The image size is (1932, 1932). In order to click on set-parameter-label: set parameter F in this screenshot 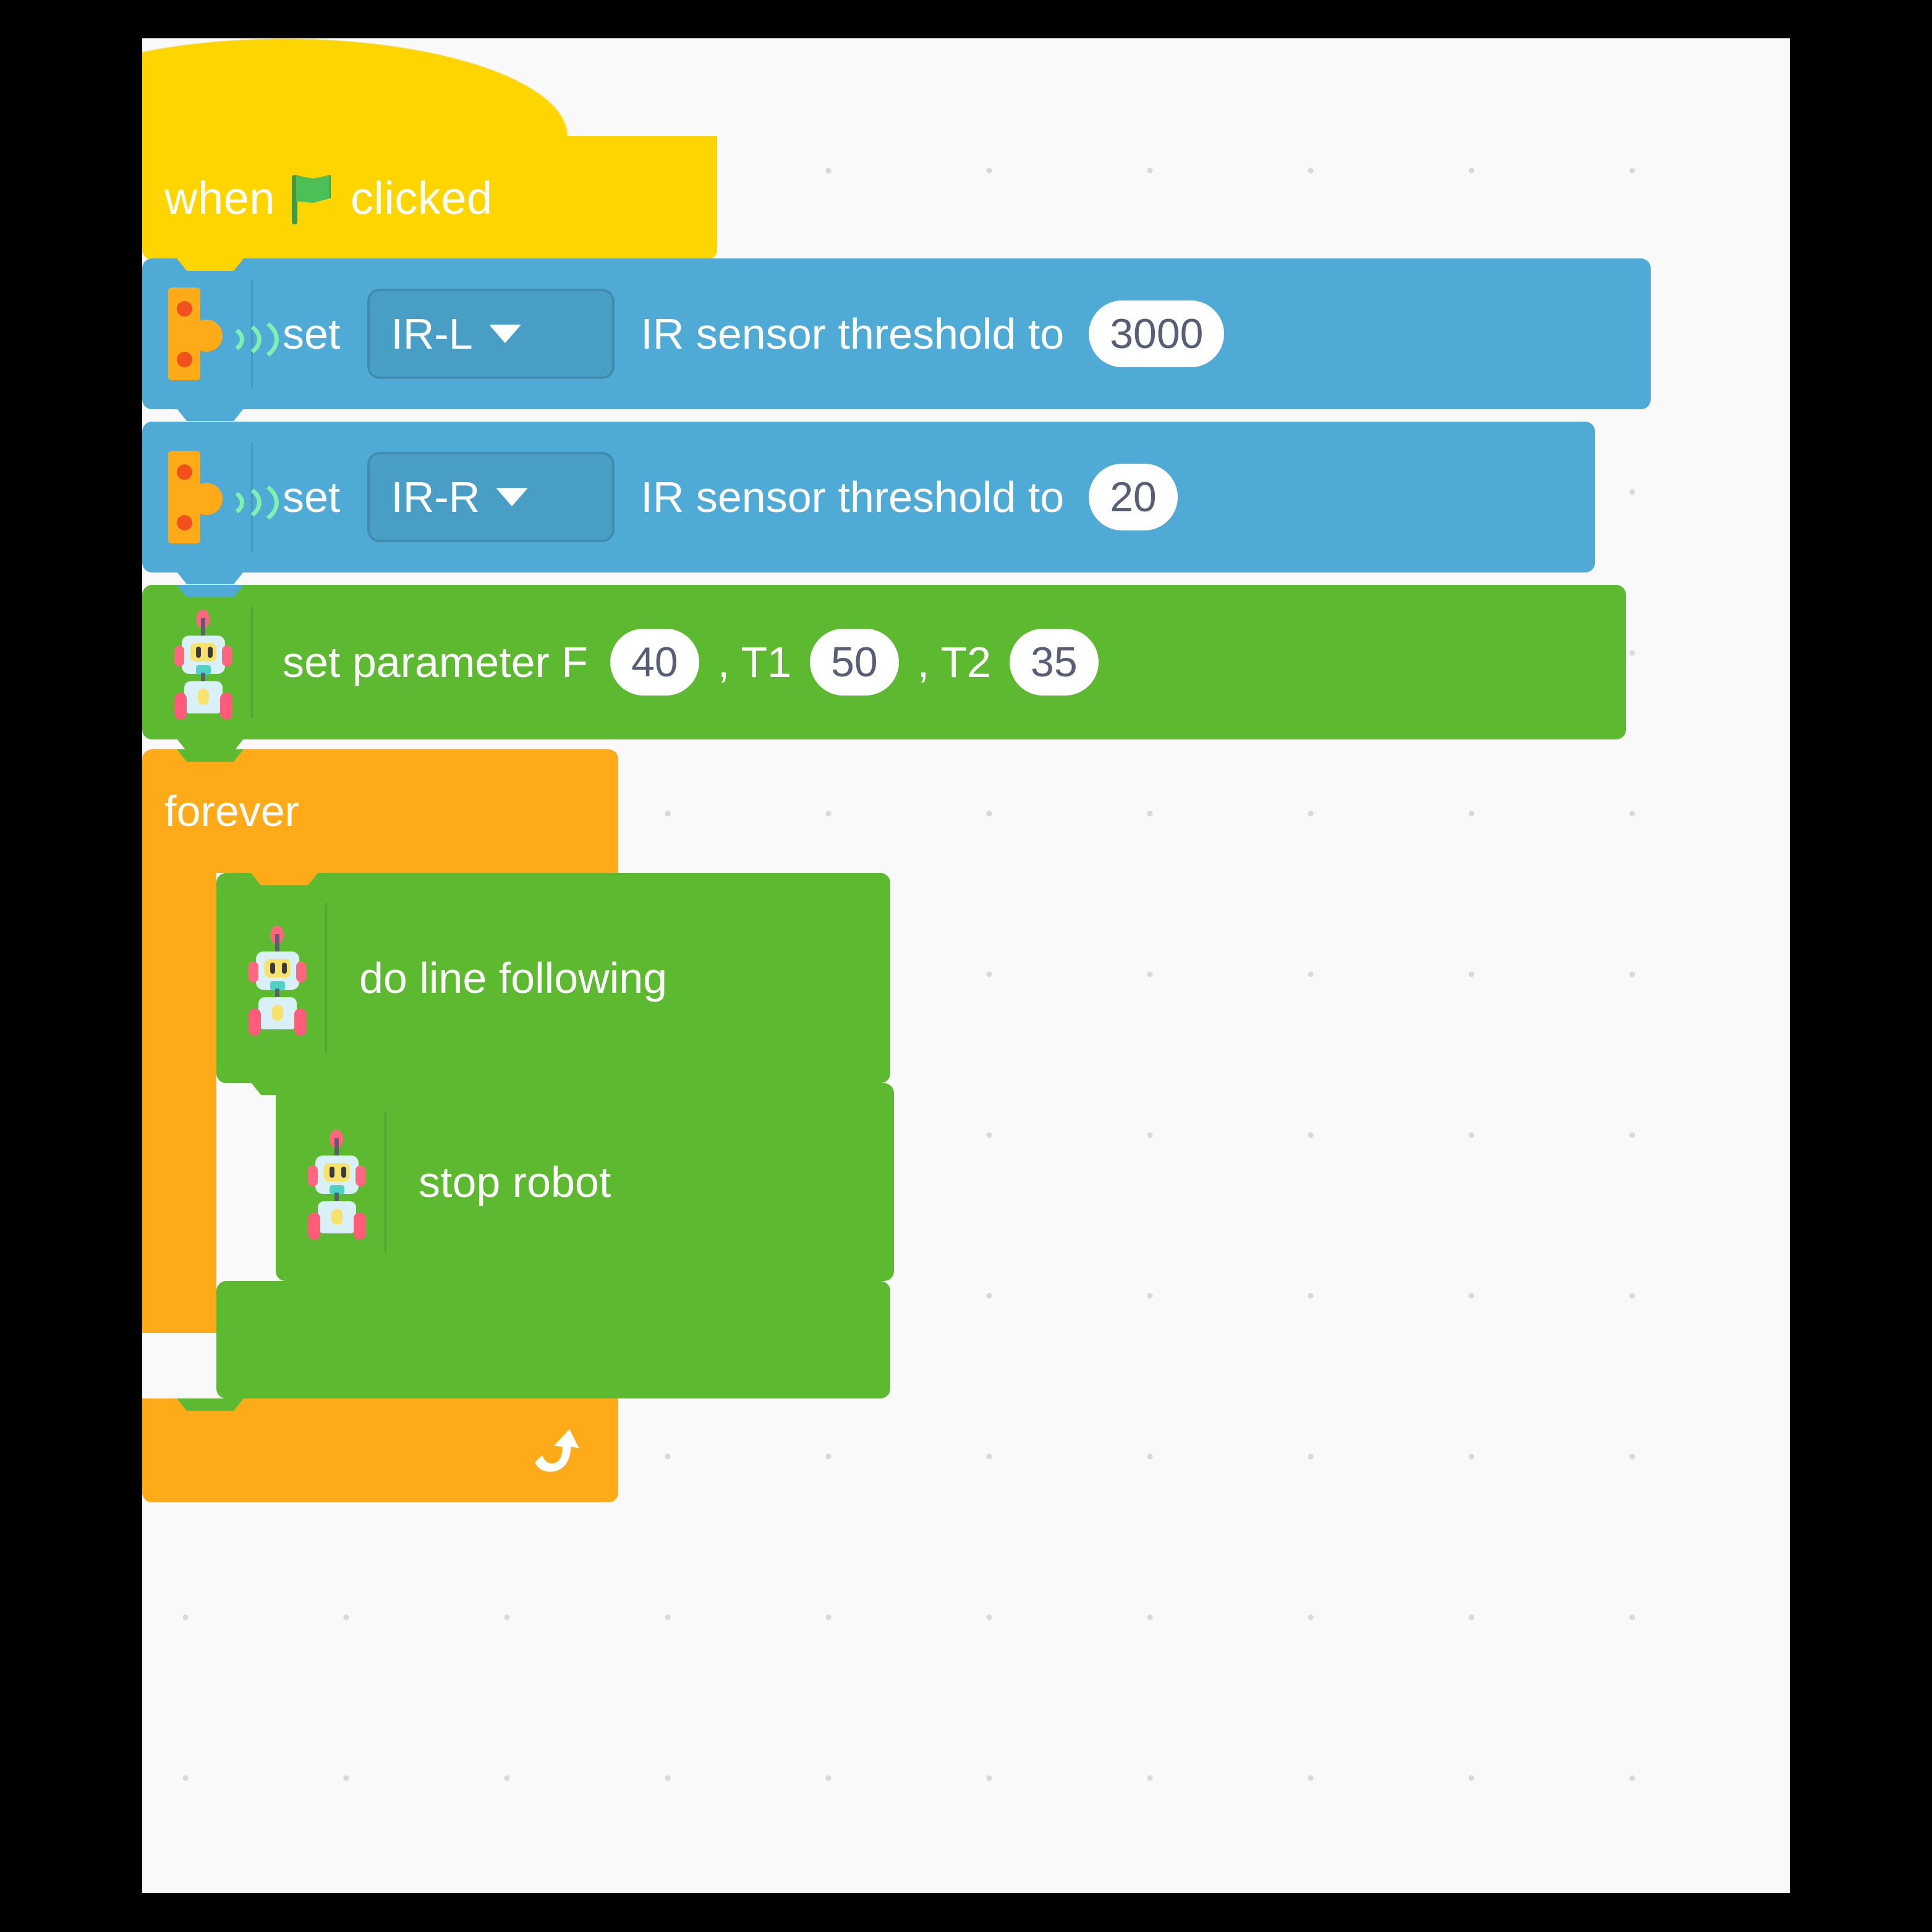, I will do `click(436, 662)`.